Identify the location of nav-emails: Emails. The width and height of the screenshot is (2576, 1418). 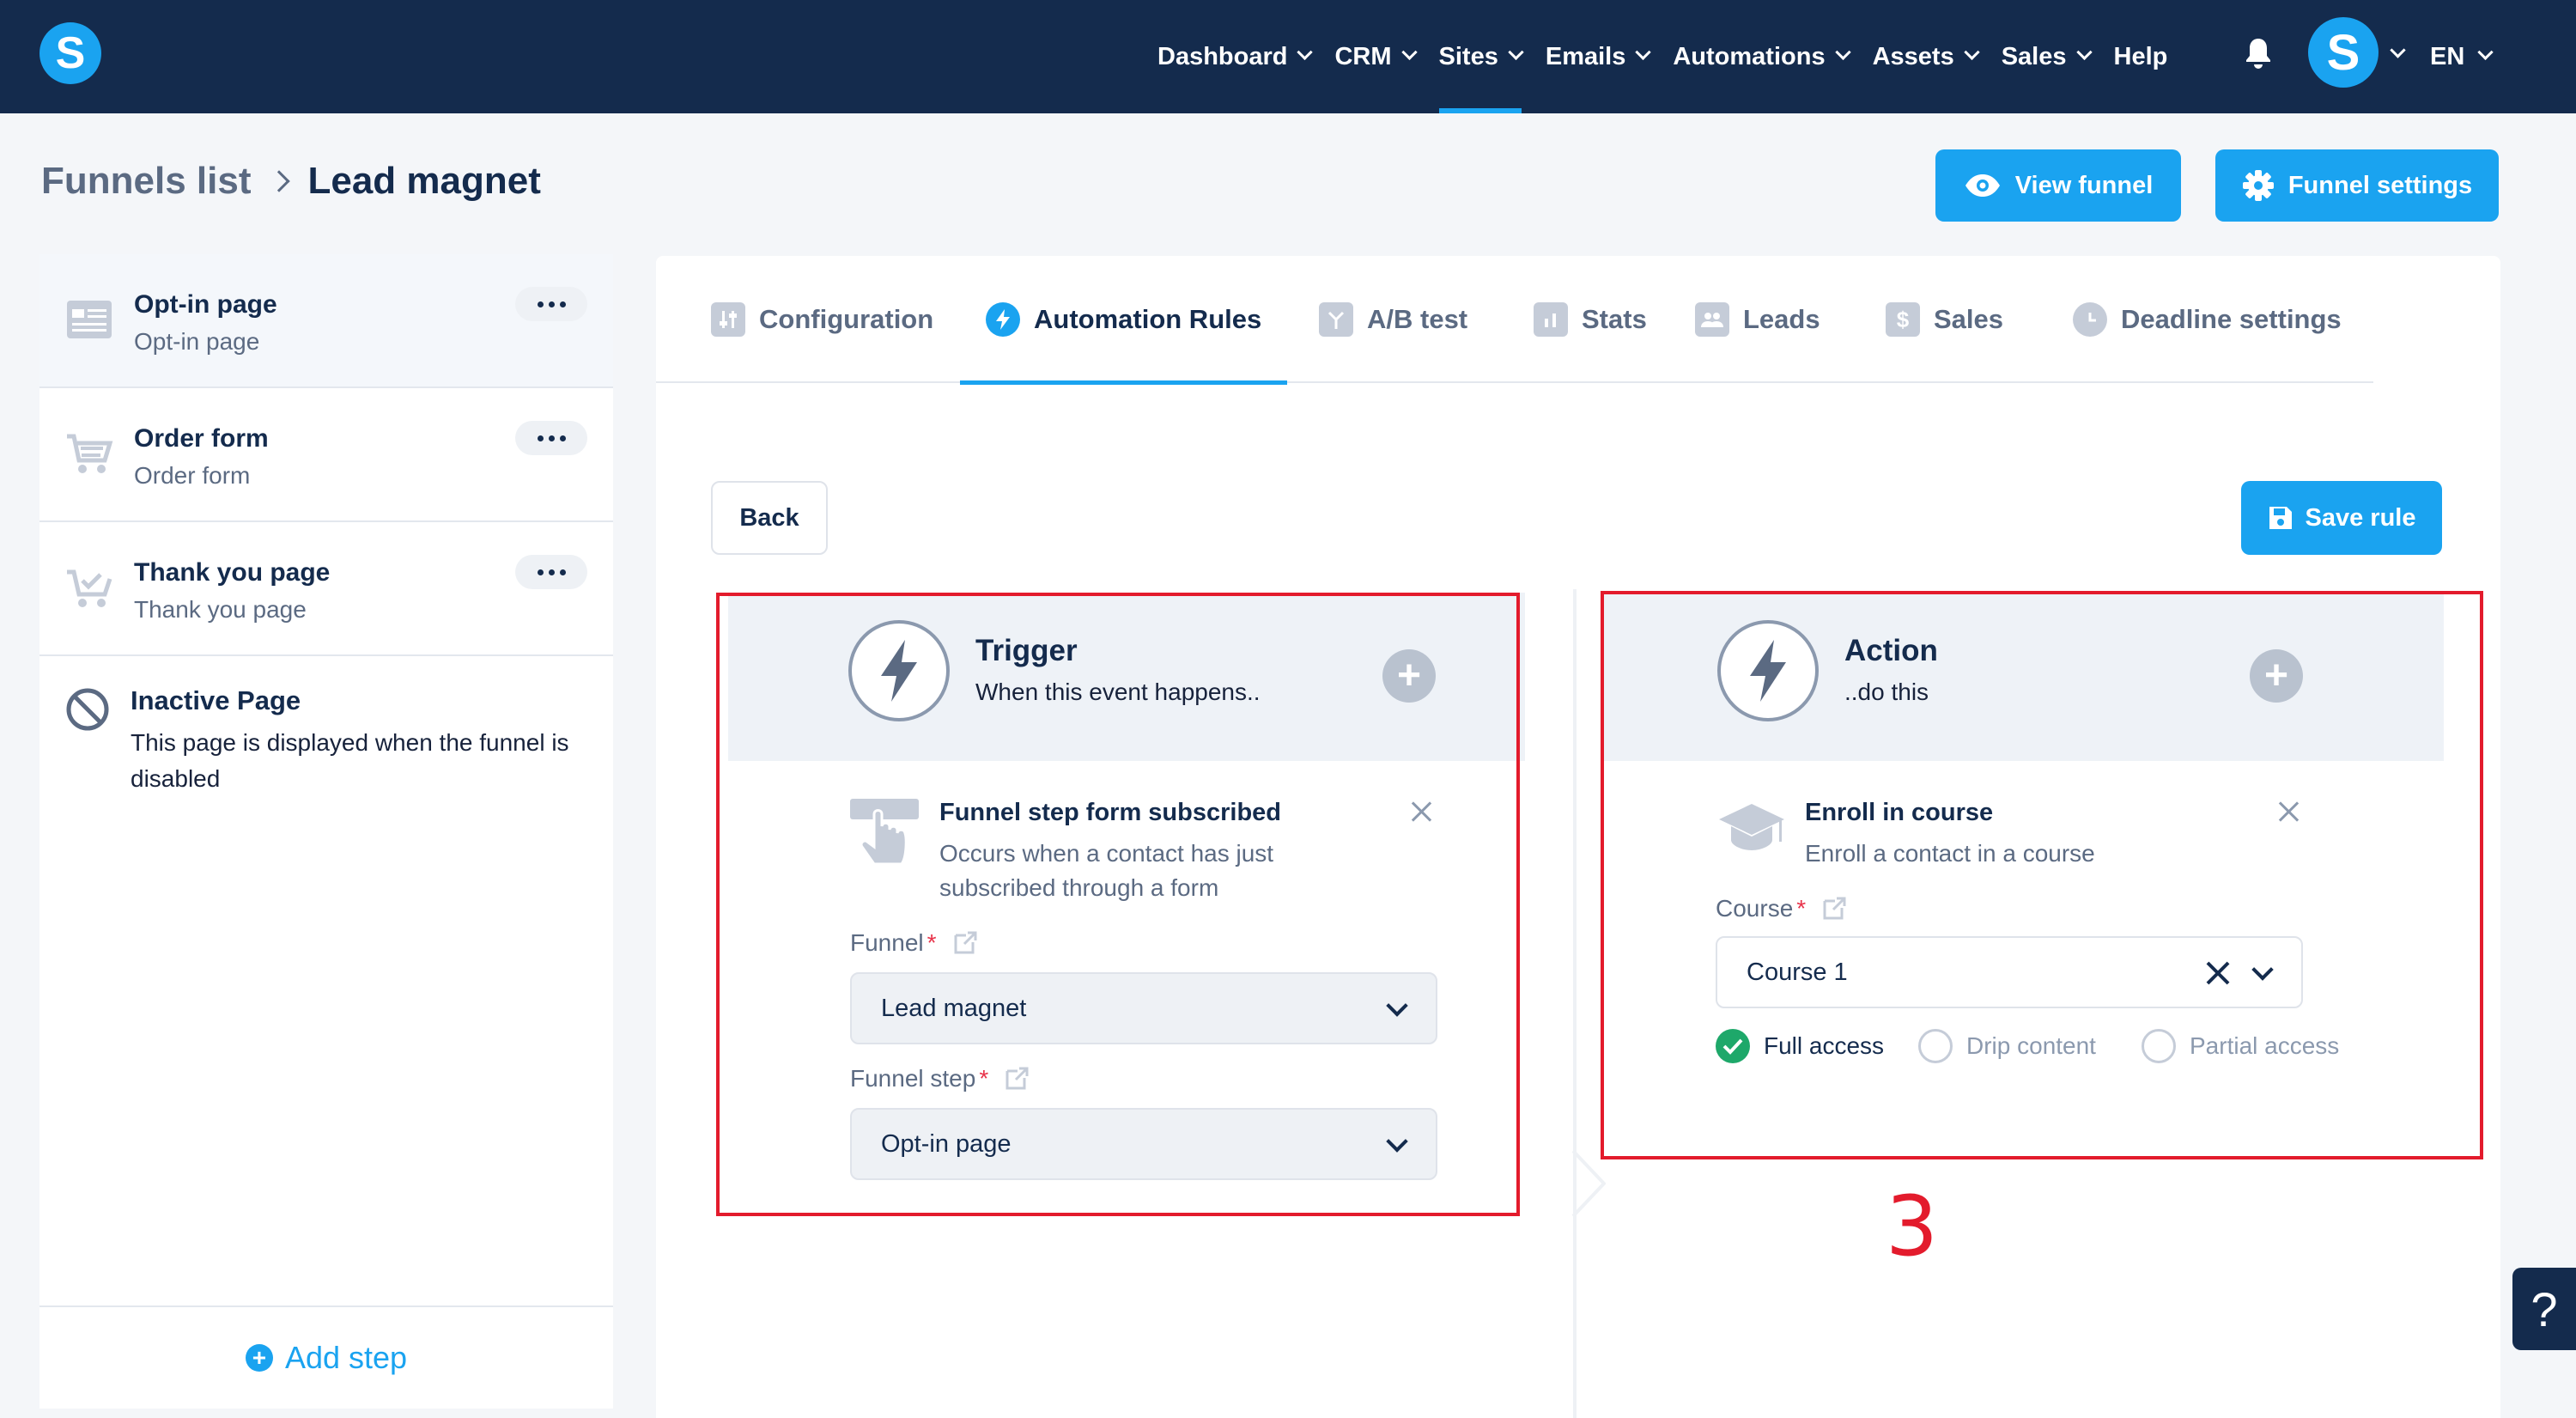
(1598, 57).